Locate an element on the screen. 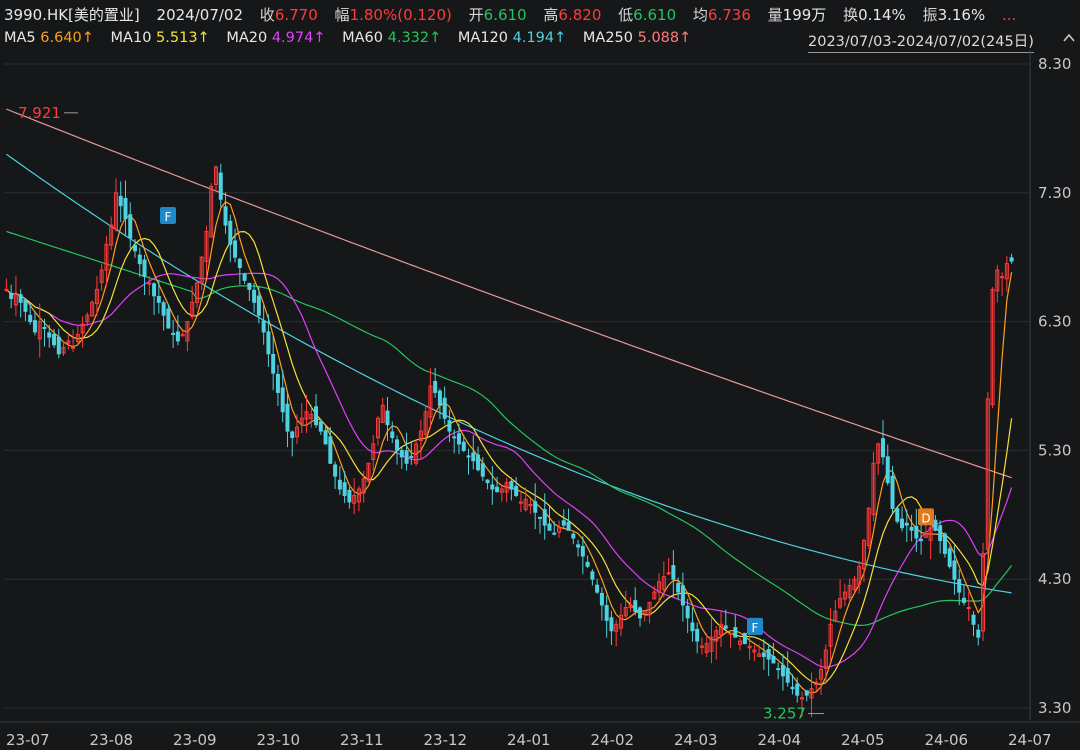  y-tick-label: 5.30 is located at coordinates (1054, 450).